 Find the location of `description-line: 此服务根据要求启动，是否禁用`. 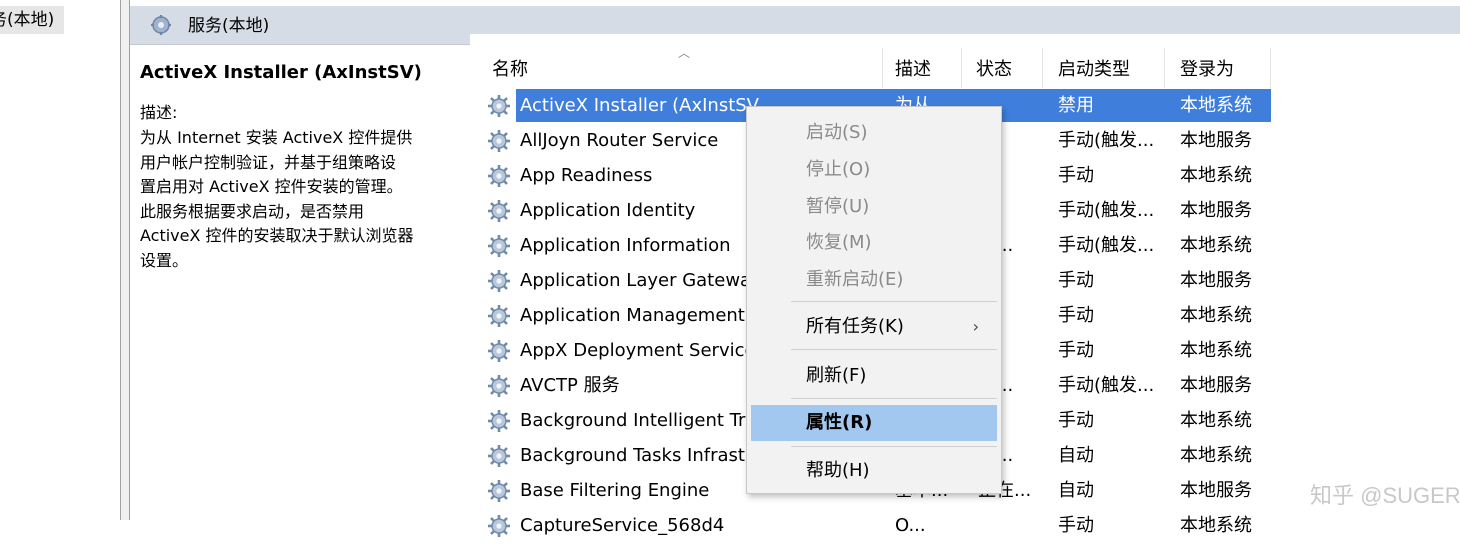

description-line: 此服务根据要求启动，是否禁用 is located at coordinates (252, 211).